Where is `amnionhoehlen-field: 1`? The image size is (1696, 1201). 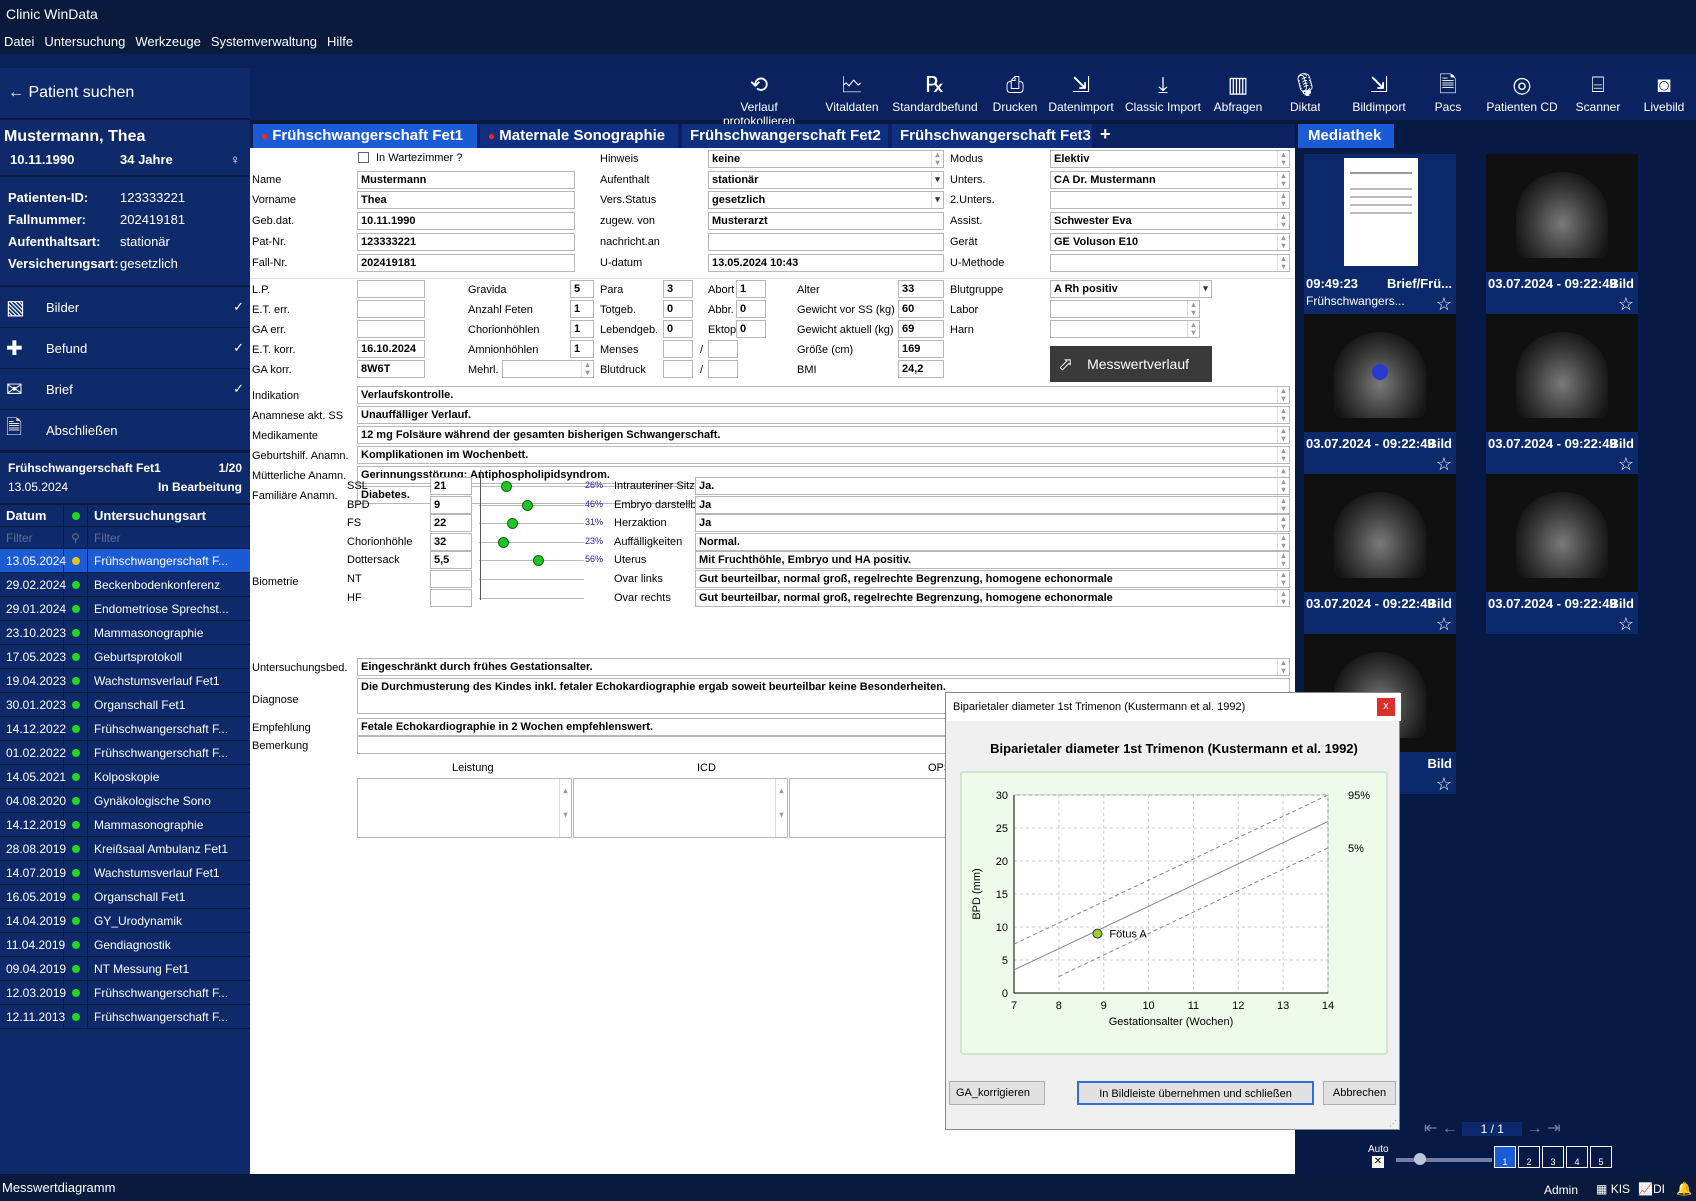
amnionhoehlen-field: 1 is located at coordinates (582, 349).